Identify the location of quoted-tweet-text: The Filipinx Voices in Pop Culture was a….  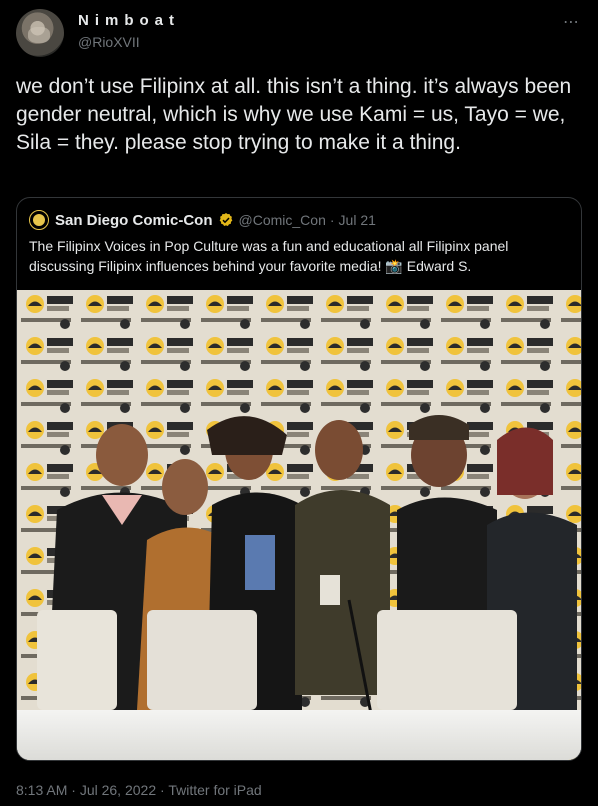
(269, 256).